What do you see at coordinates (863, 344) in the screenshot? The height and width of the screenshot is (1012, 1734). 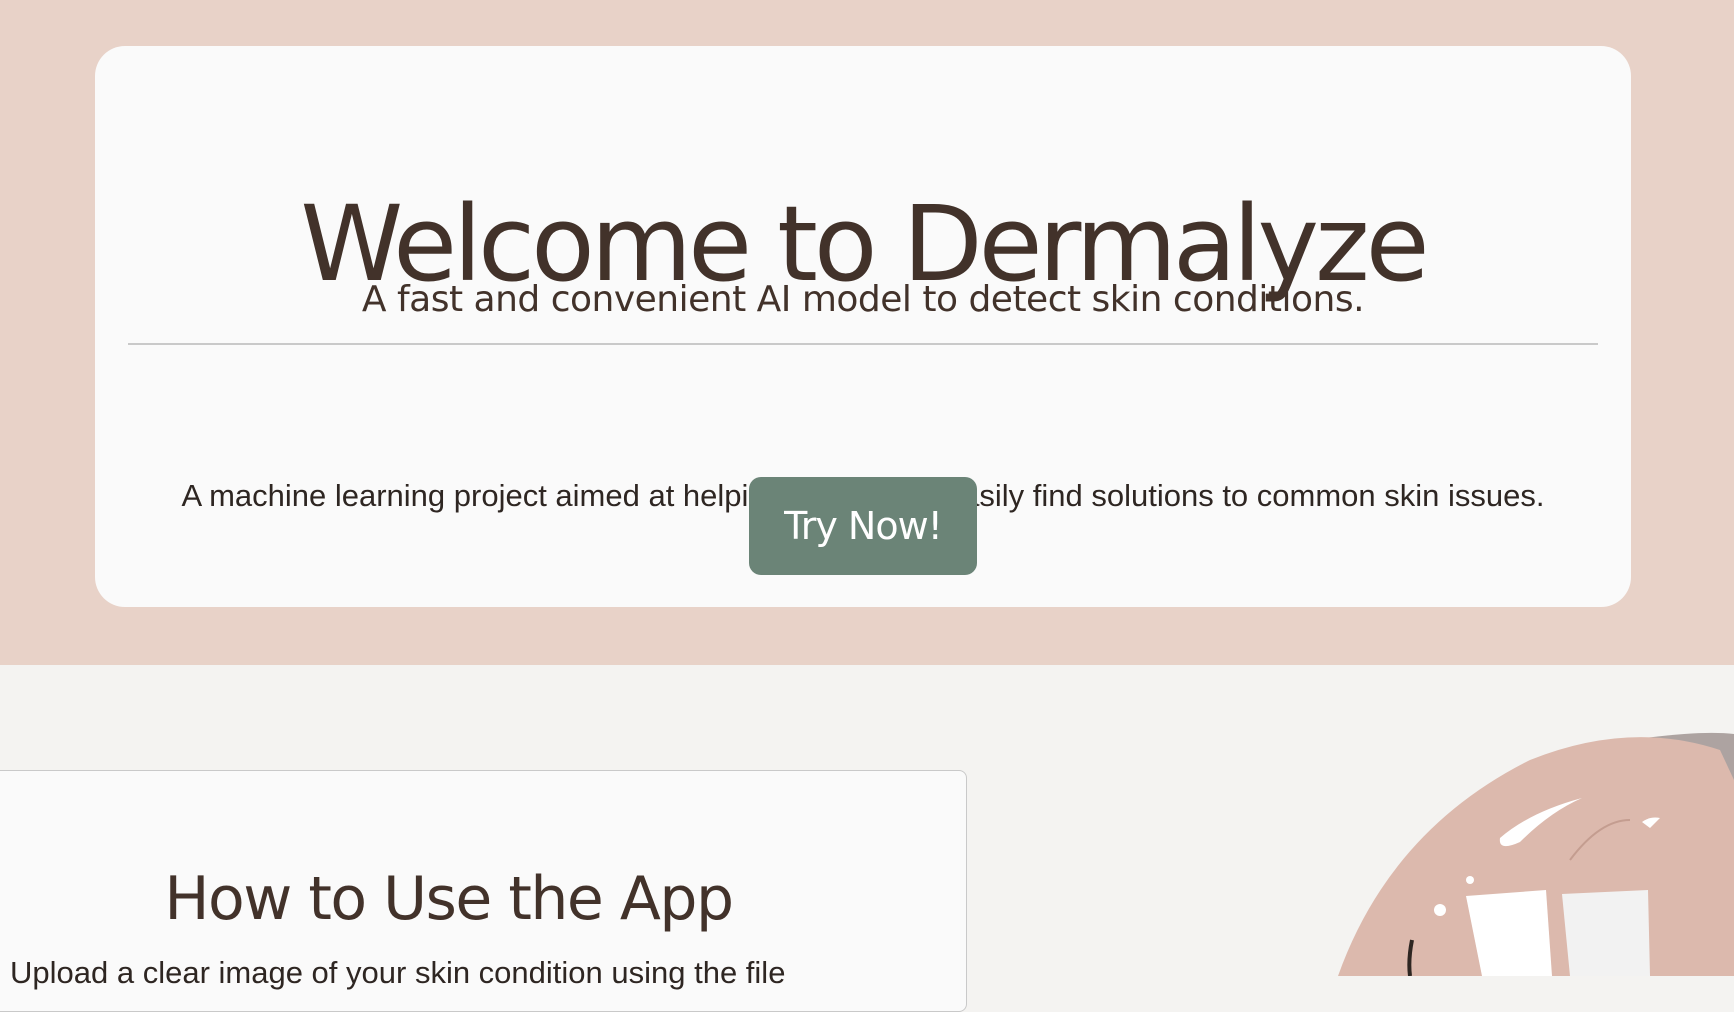 I see `hero-divider` at bounding box center [863, 344].